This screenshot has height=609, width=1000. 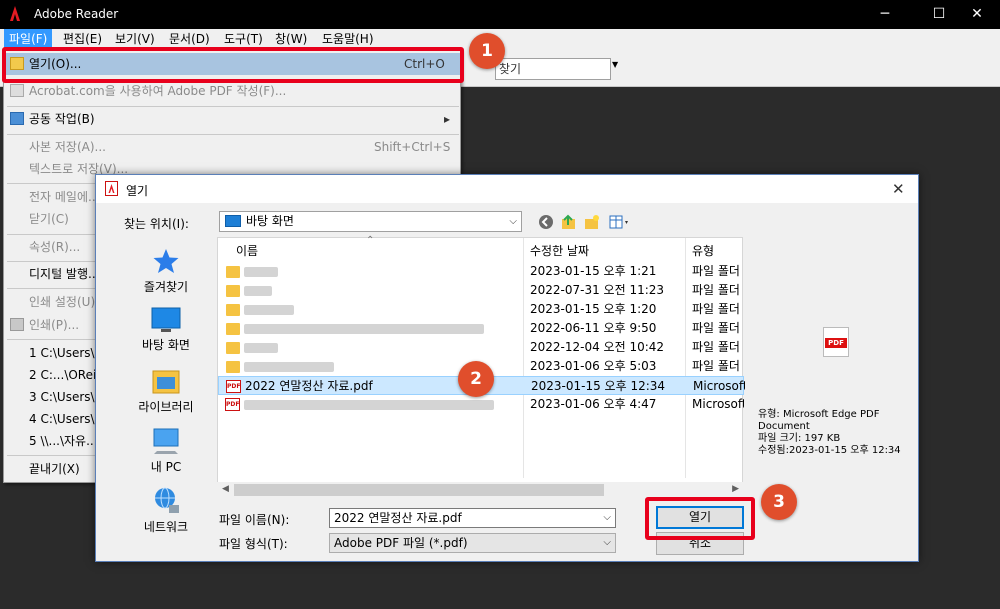 I want to click on step-badge-2: 2, so click(x=476, y=379).